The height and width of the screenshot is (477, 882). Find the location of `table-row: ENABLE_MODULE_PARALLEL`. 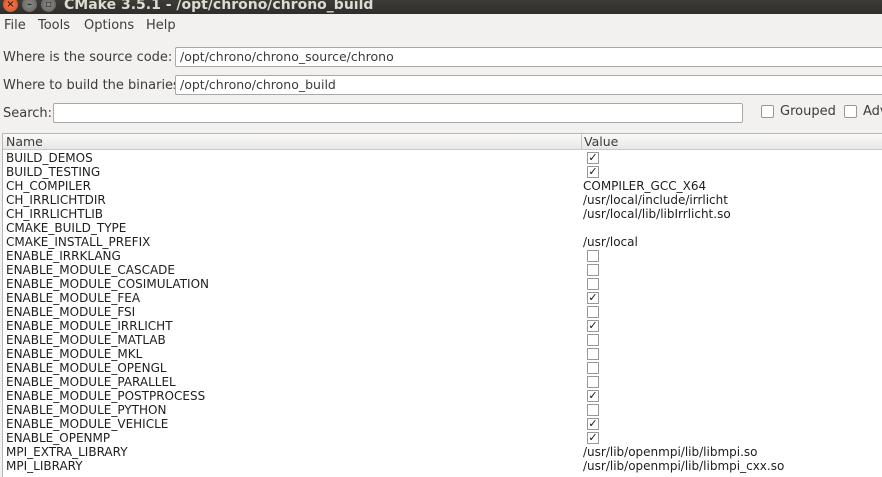

table-row: ENABLE_MODULE_PARALLEL is located at coordinates (442, 382).